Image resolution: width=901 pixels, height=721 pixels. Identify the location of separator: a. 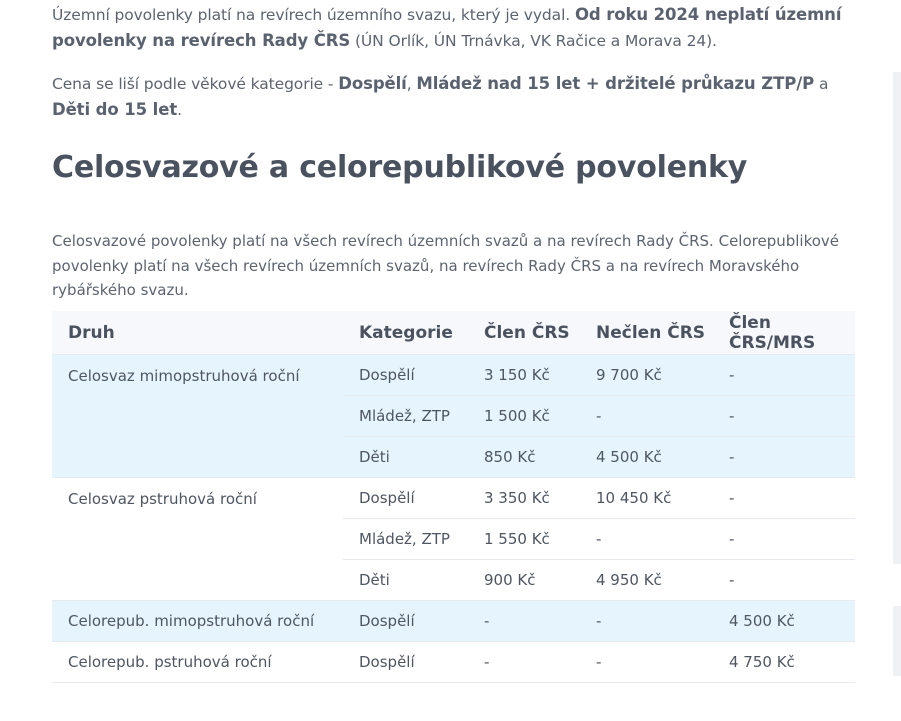
(821, 84).